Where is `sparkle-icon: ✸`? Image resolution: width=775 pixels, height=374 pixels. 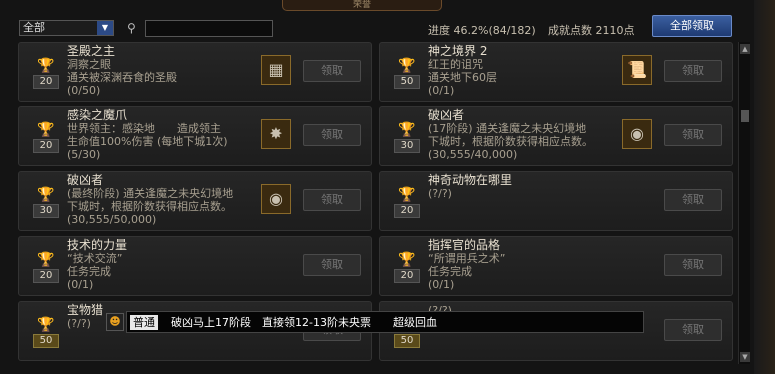
sparkle-icon: ✸ is located at coordinates (276, 134).